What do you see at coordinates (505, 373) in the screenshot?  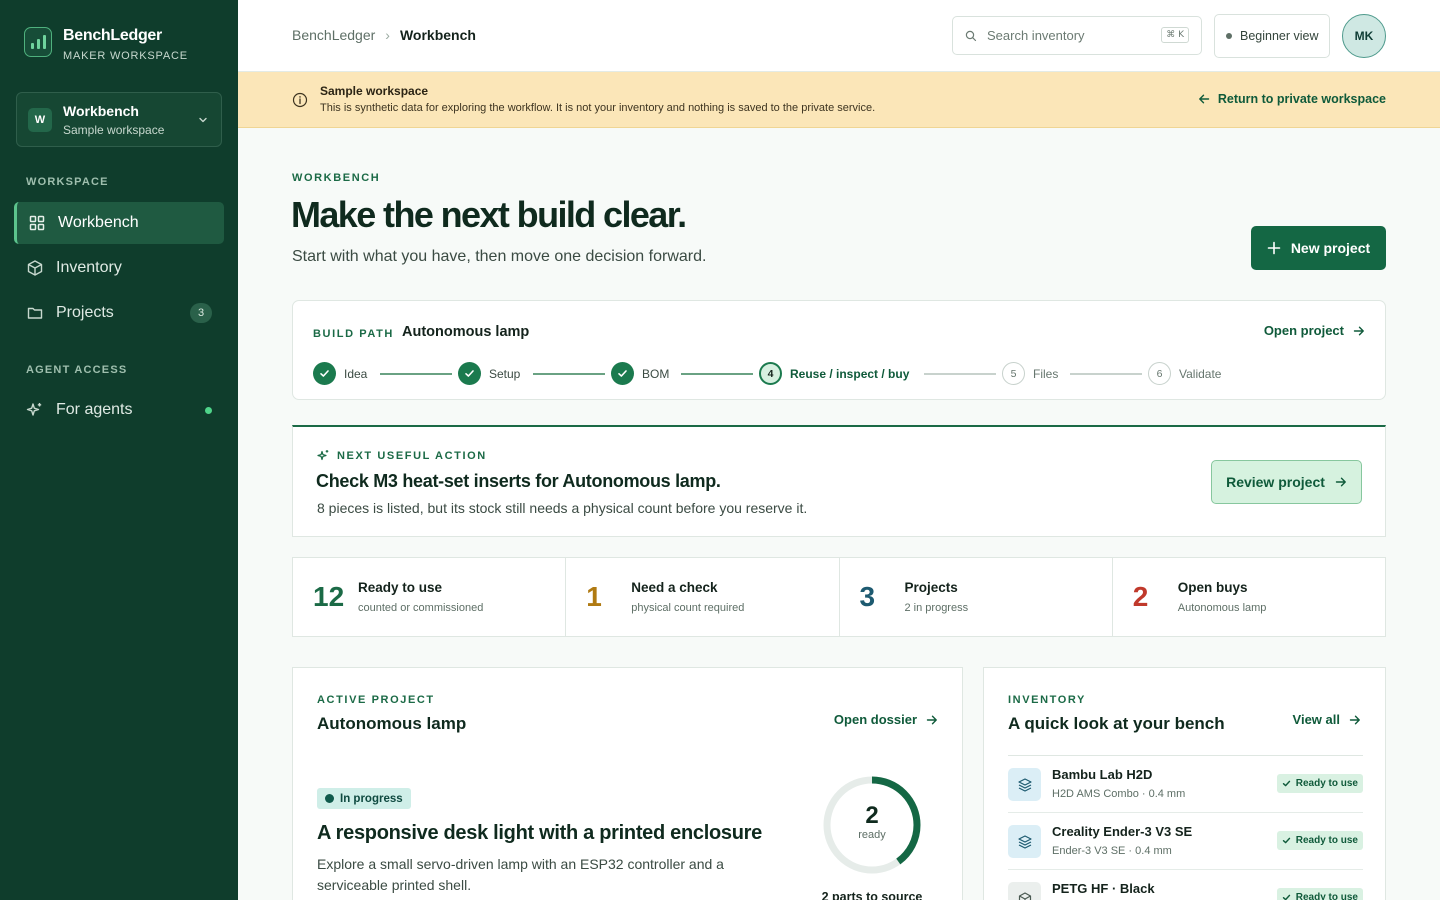 I see `step-label: Setup` at bounding box center [505, 373].